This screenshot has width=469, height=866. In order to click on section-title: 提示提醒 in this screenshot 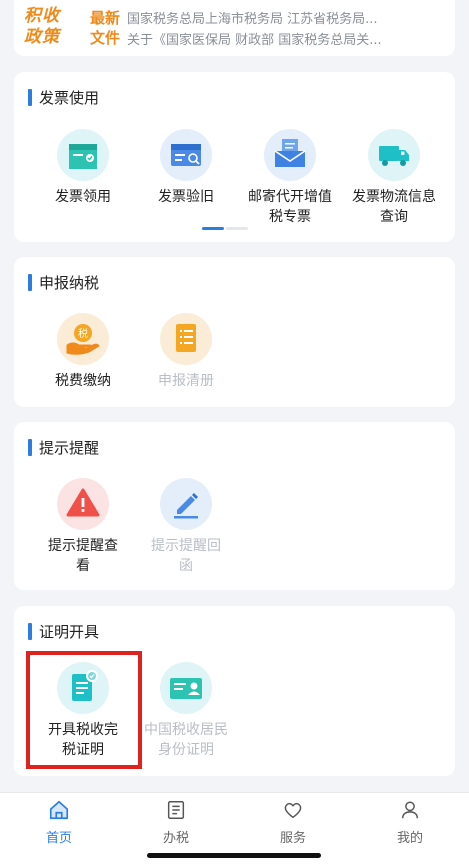, I will do `click(64, 447)`.